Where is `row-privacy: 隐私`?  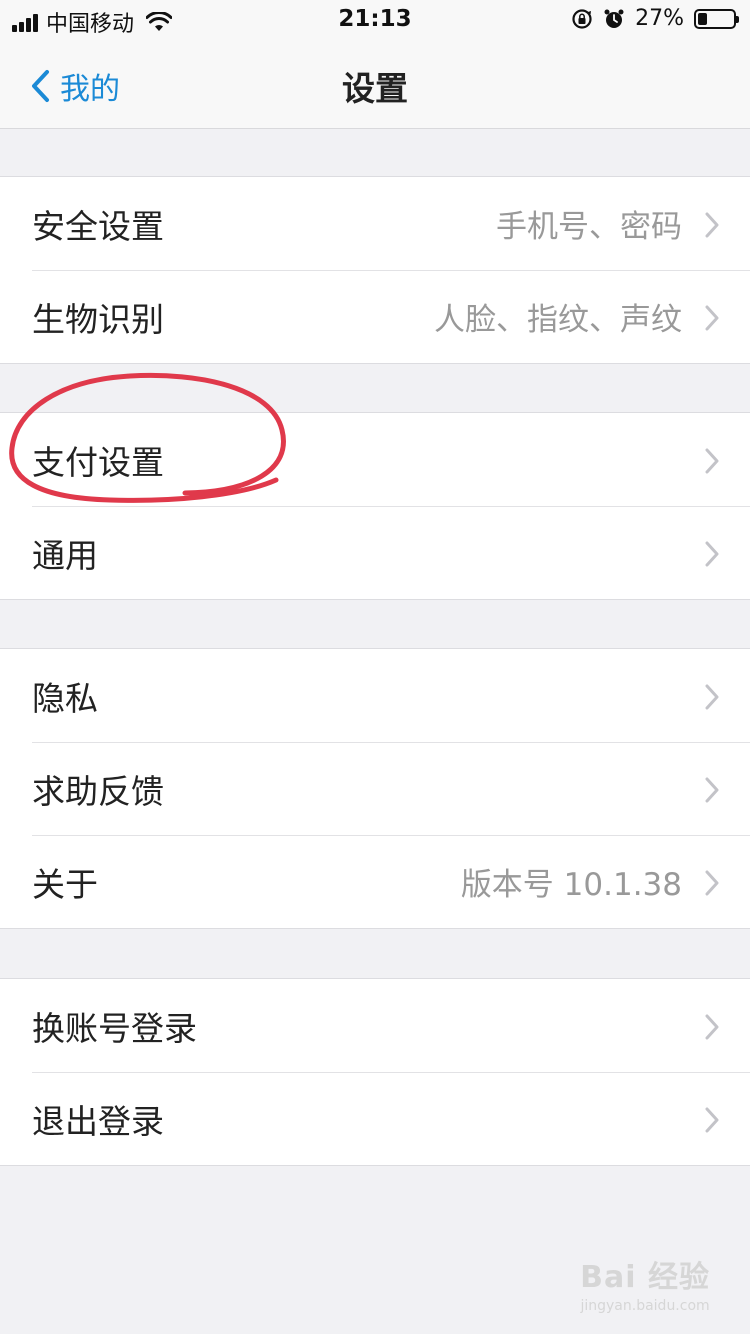 row-privacy: 隐私 is located at coordinates (375, 695).